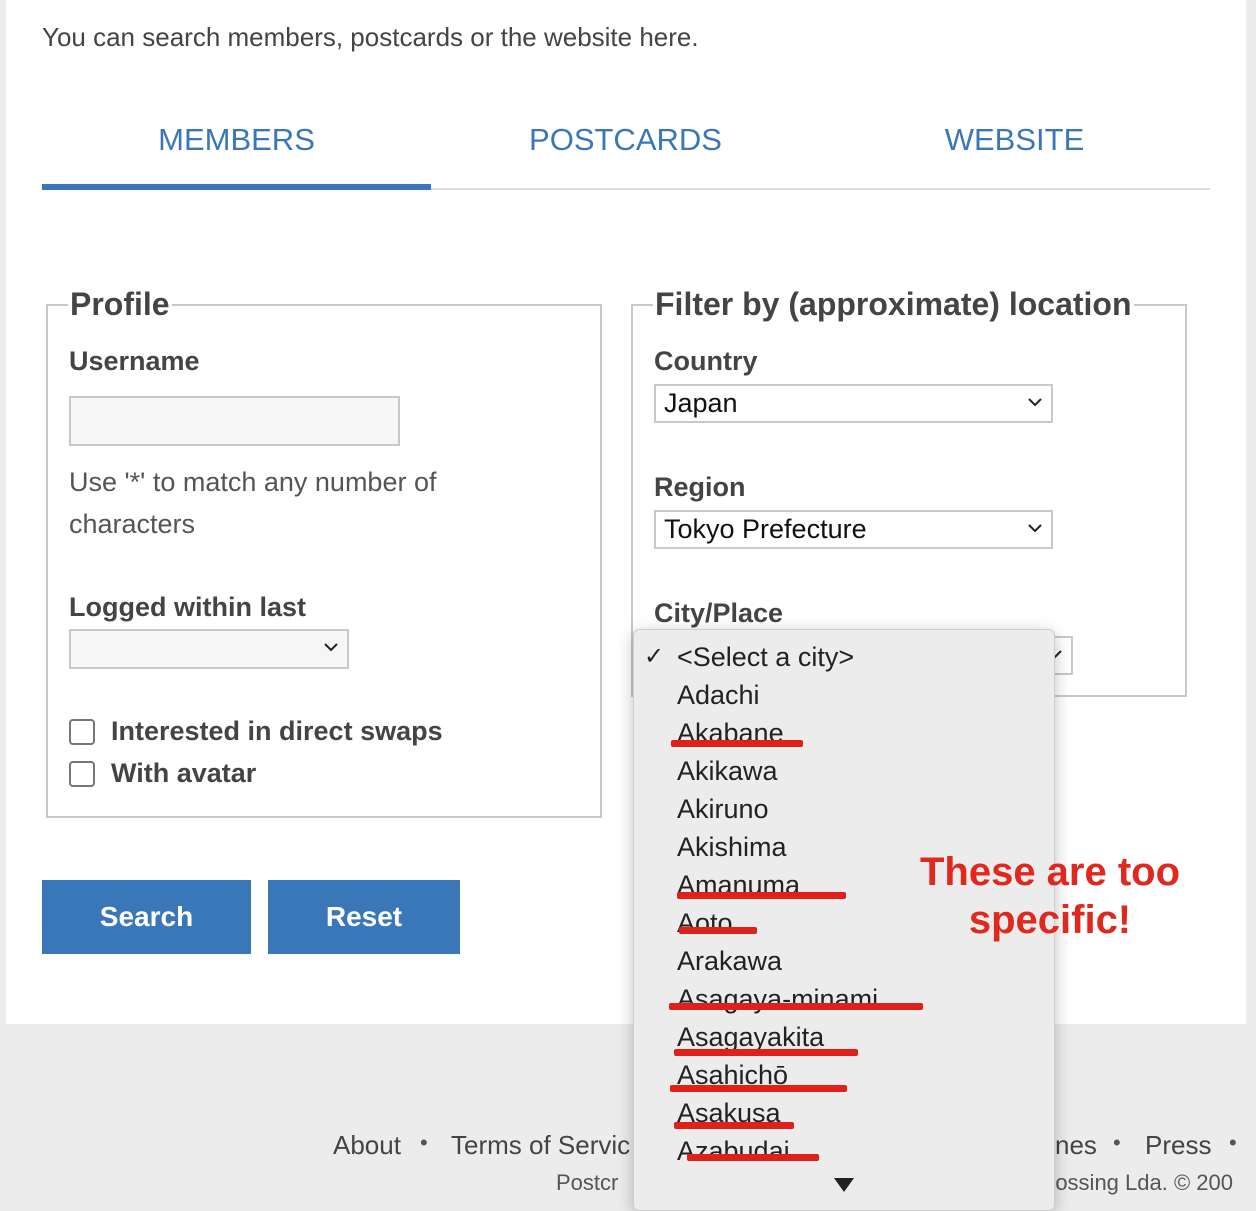  What do you see at coordinates (146, 917) in the screenshot?
I see `search-button: Search` at bounding box center [146, 917].